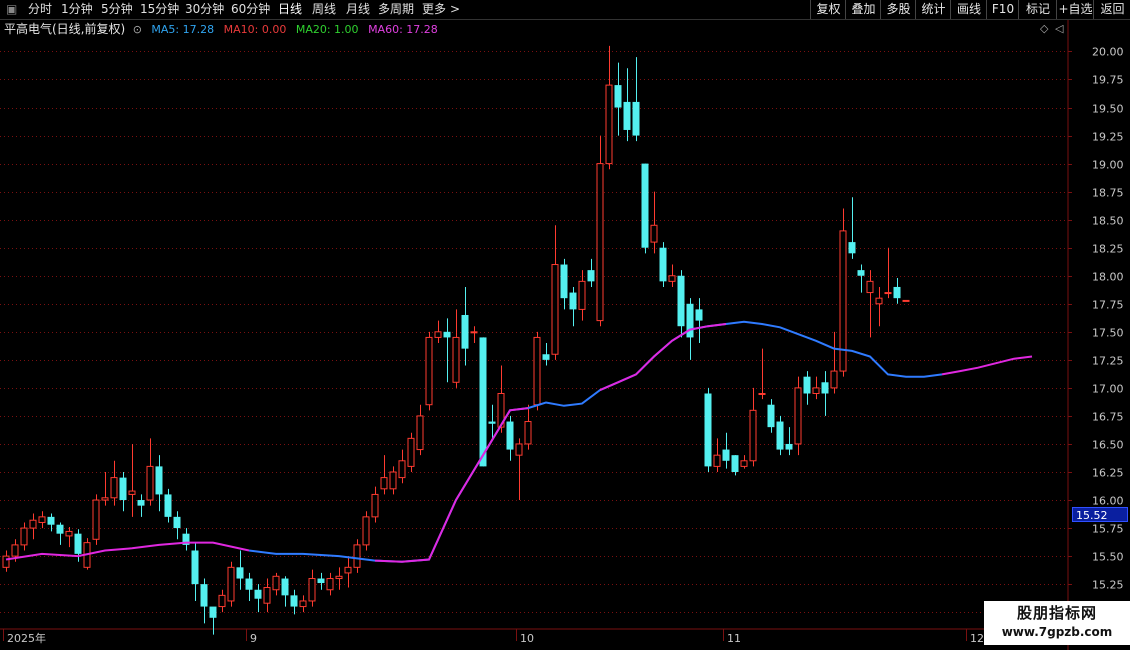  What do you see at coordinates (77, 9) in the screenshot?
I see `period-tab-1: 1分钟` at bounding box center [77, 9].